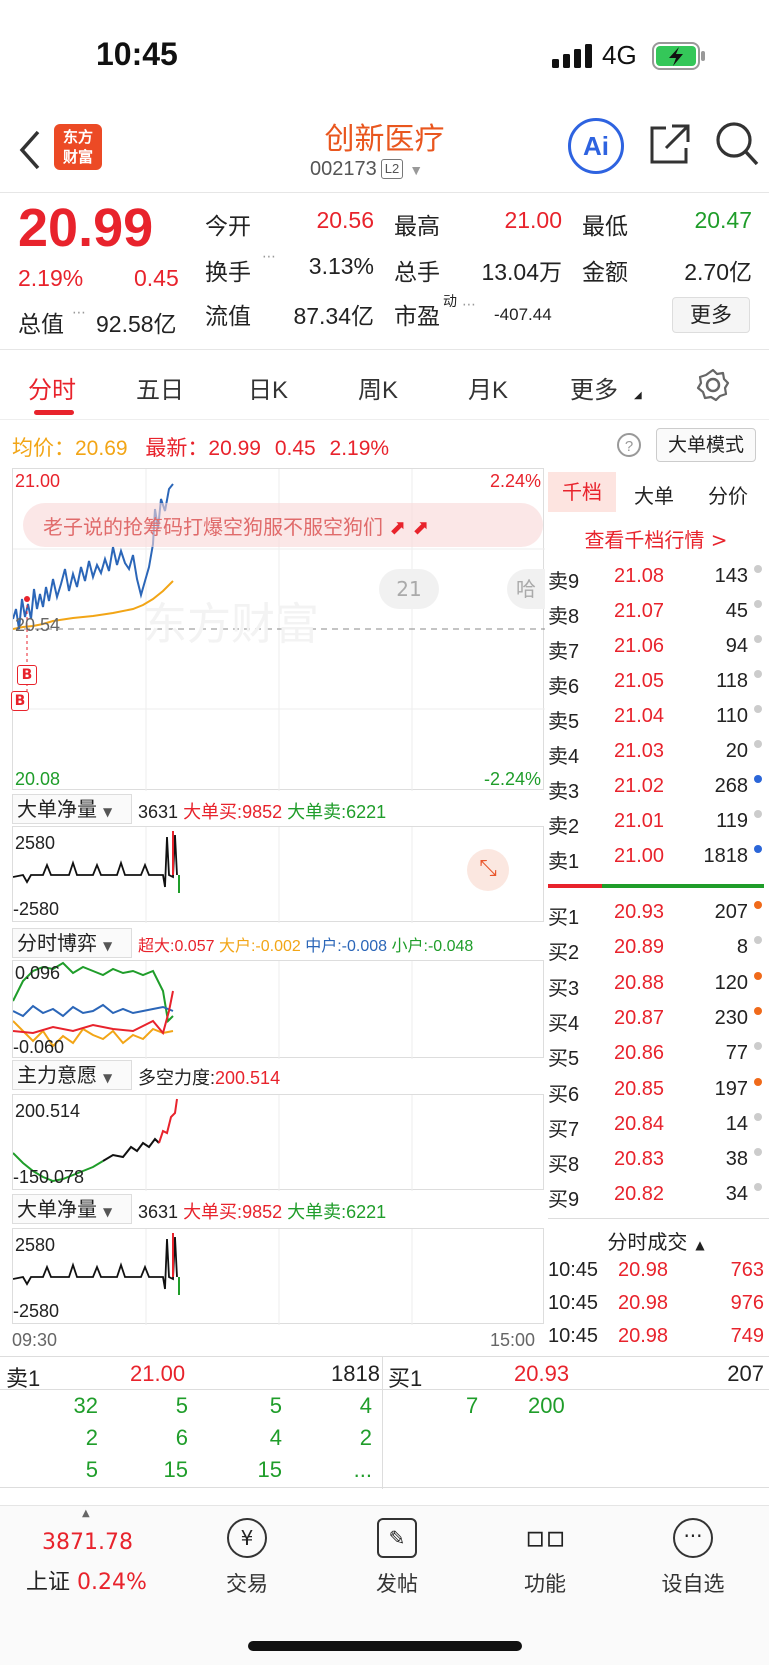  What do you see at coordinates (231, 624) in the screenshot?
I see `watermark: 东方财富` at bounding box center [231, 624].